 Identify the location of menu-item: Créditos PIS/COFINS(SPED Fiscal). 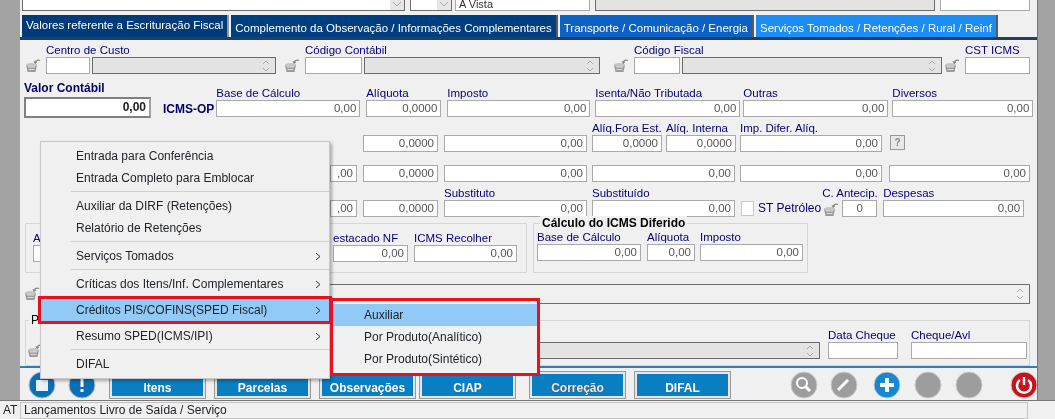
(185, 310).